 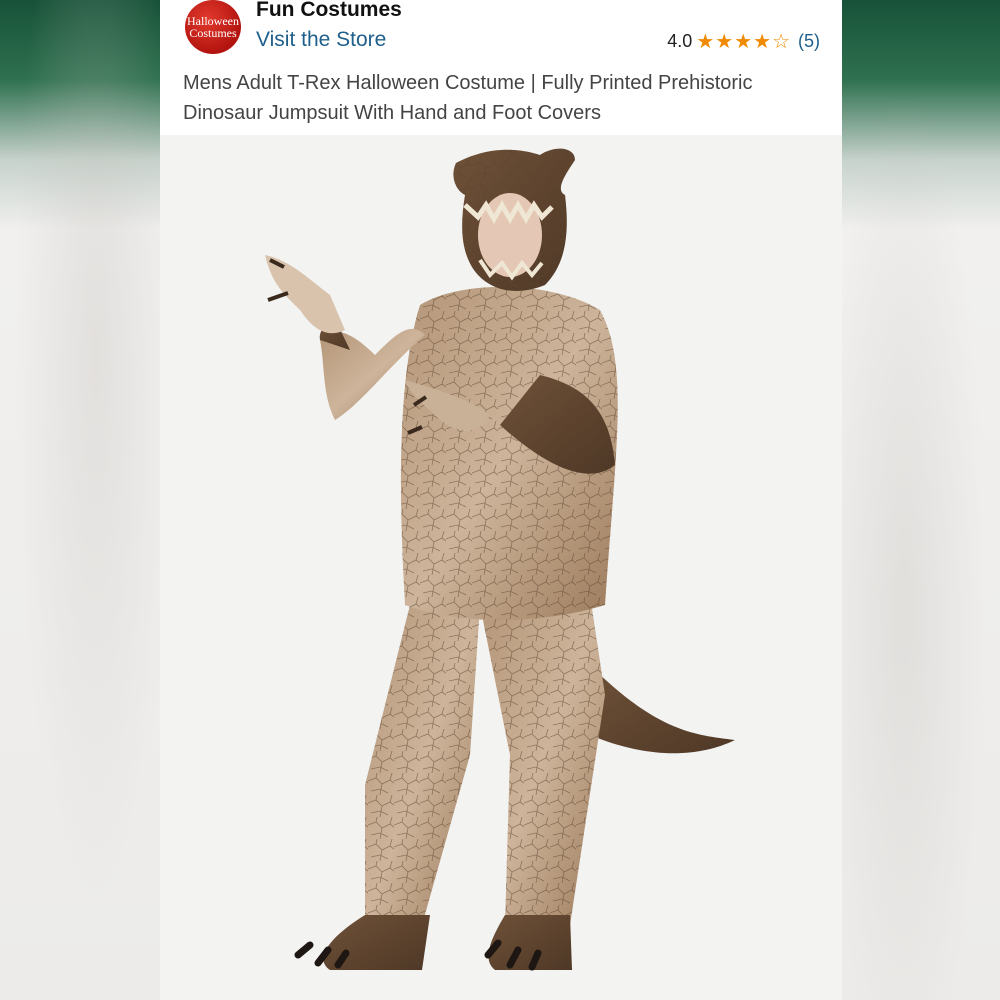 What do you see at coordinates (329, 11) in the screenshot?
I see `store-name: Fun Costumes` at bounding box center [329, 11].